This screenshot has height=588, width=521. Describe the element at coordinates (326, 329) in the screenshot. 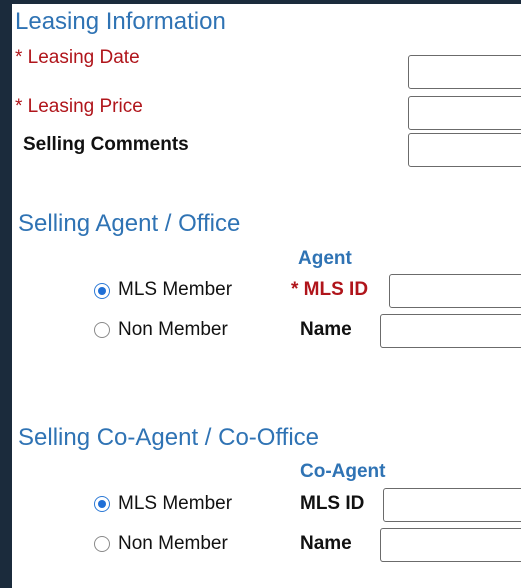

I see `agent-name-label: Name` at that location.